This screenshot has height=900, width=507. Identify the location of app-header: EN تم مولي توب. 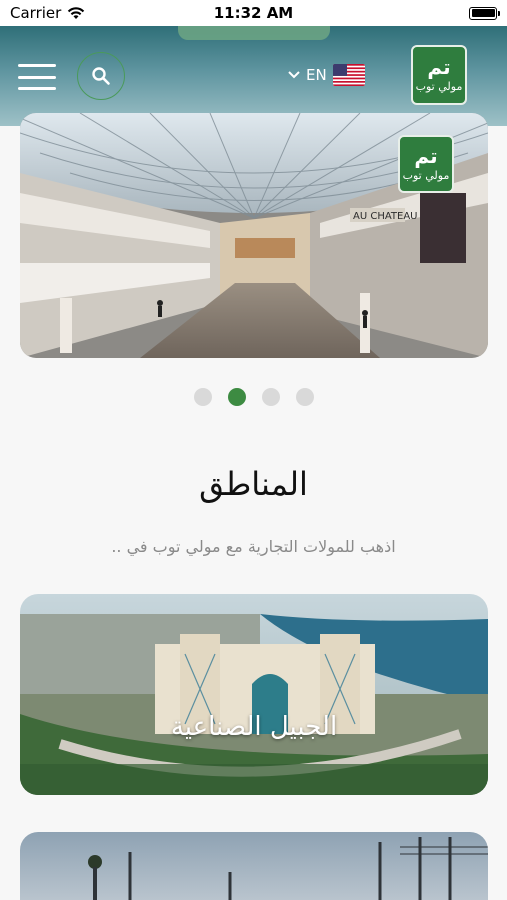
(253, 76).